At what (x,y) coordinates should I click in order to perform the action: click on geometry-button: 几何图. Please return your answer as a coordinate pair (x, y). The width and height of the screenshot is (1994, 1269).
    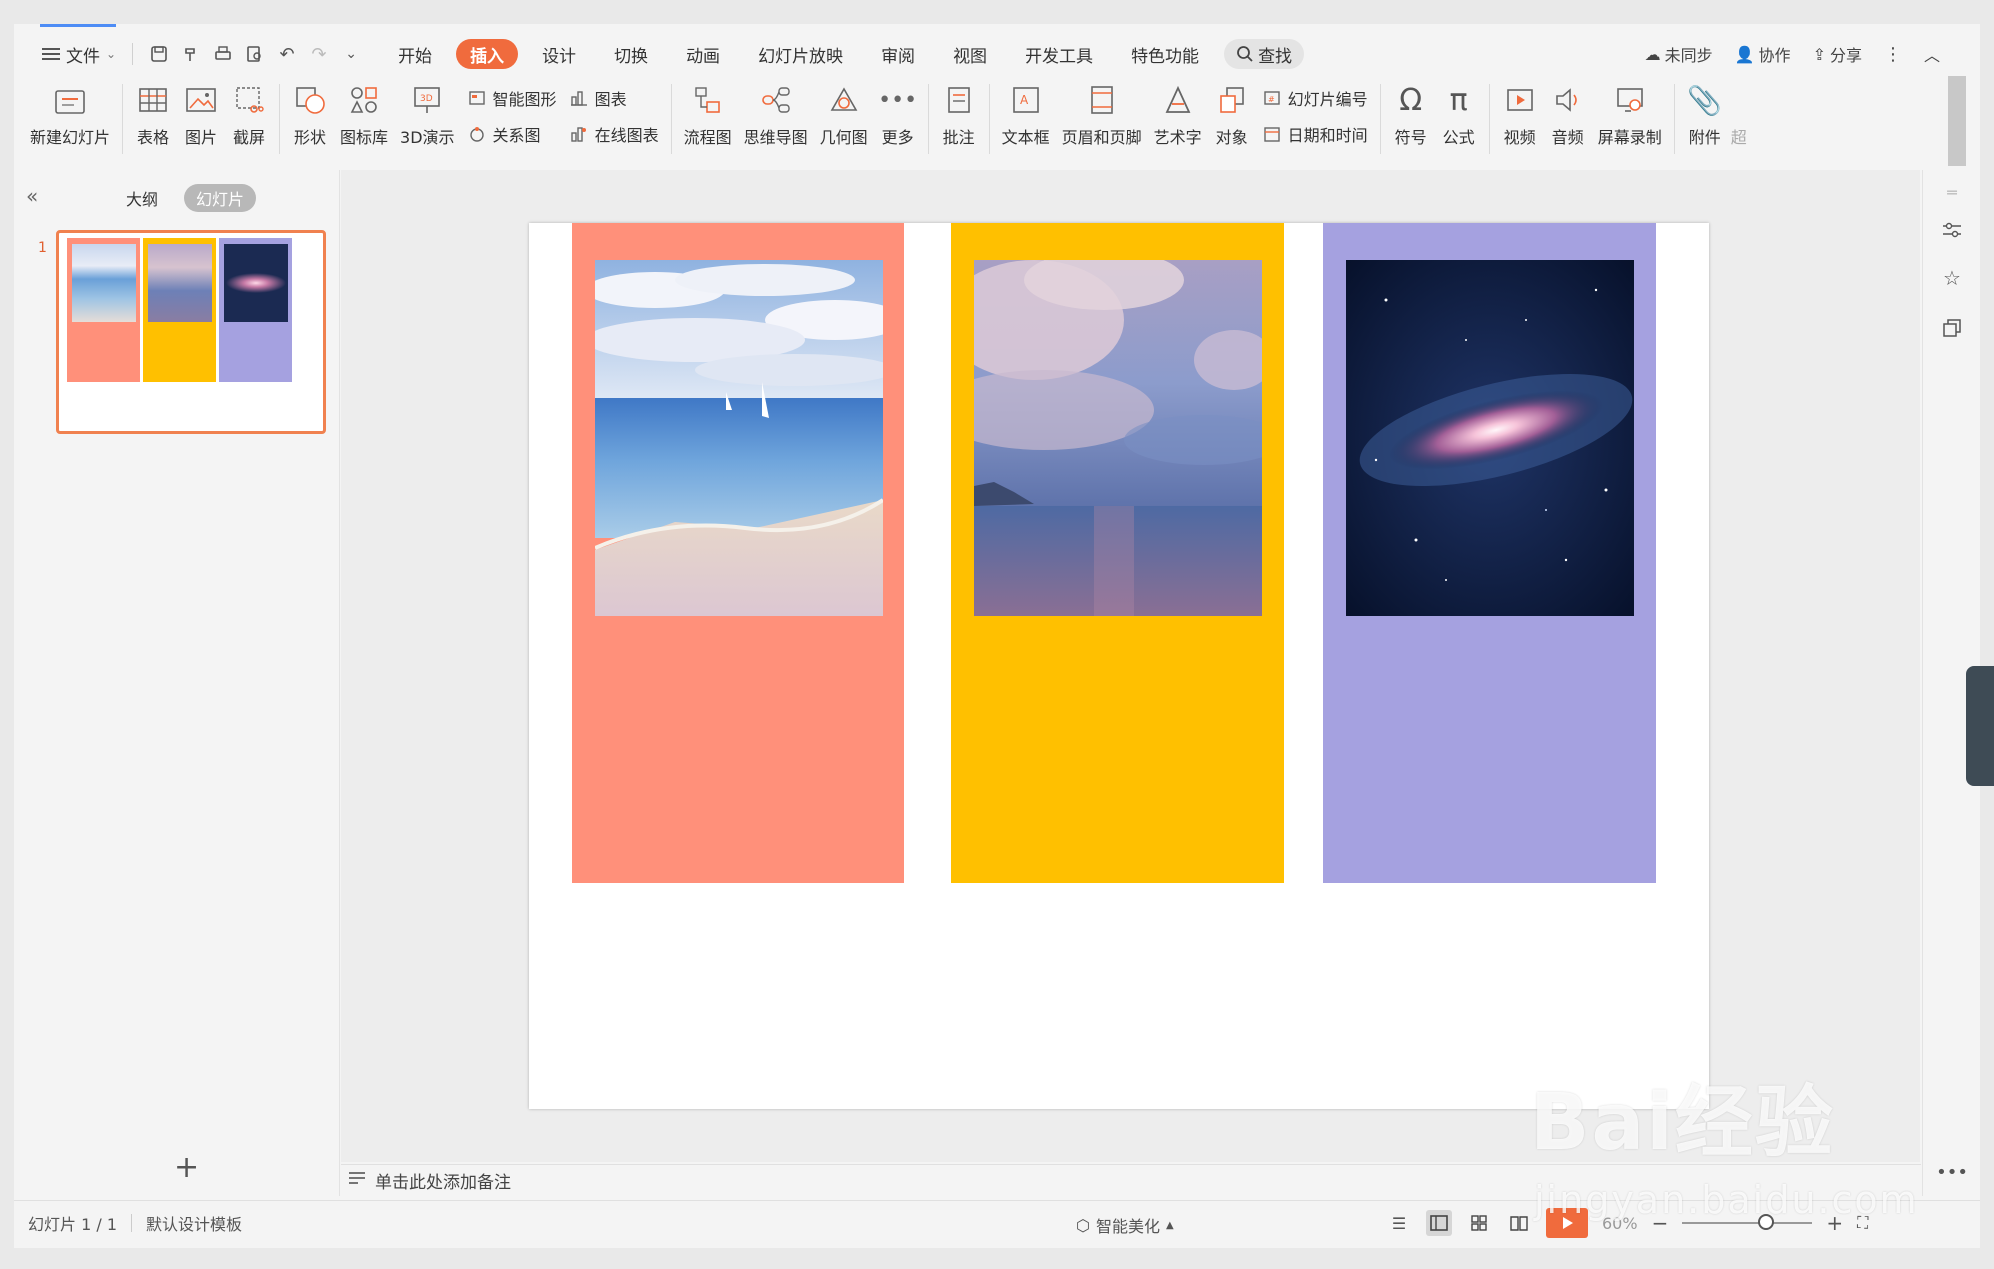
    Looking at the image, I should click on (844, 116).